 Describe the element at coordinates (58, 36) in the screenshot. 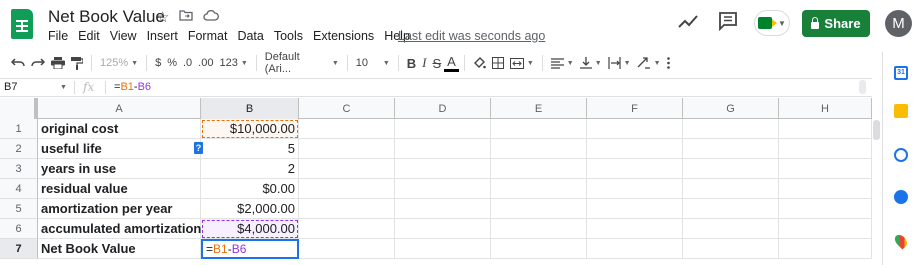

I see `menu-file: File` at that location.